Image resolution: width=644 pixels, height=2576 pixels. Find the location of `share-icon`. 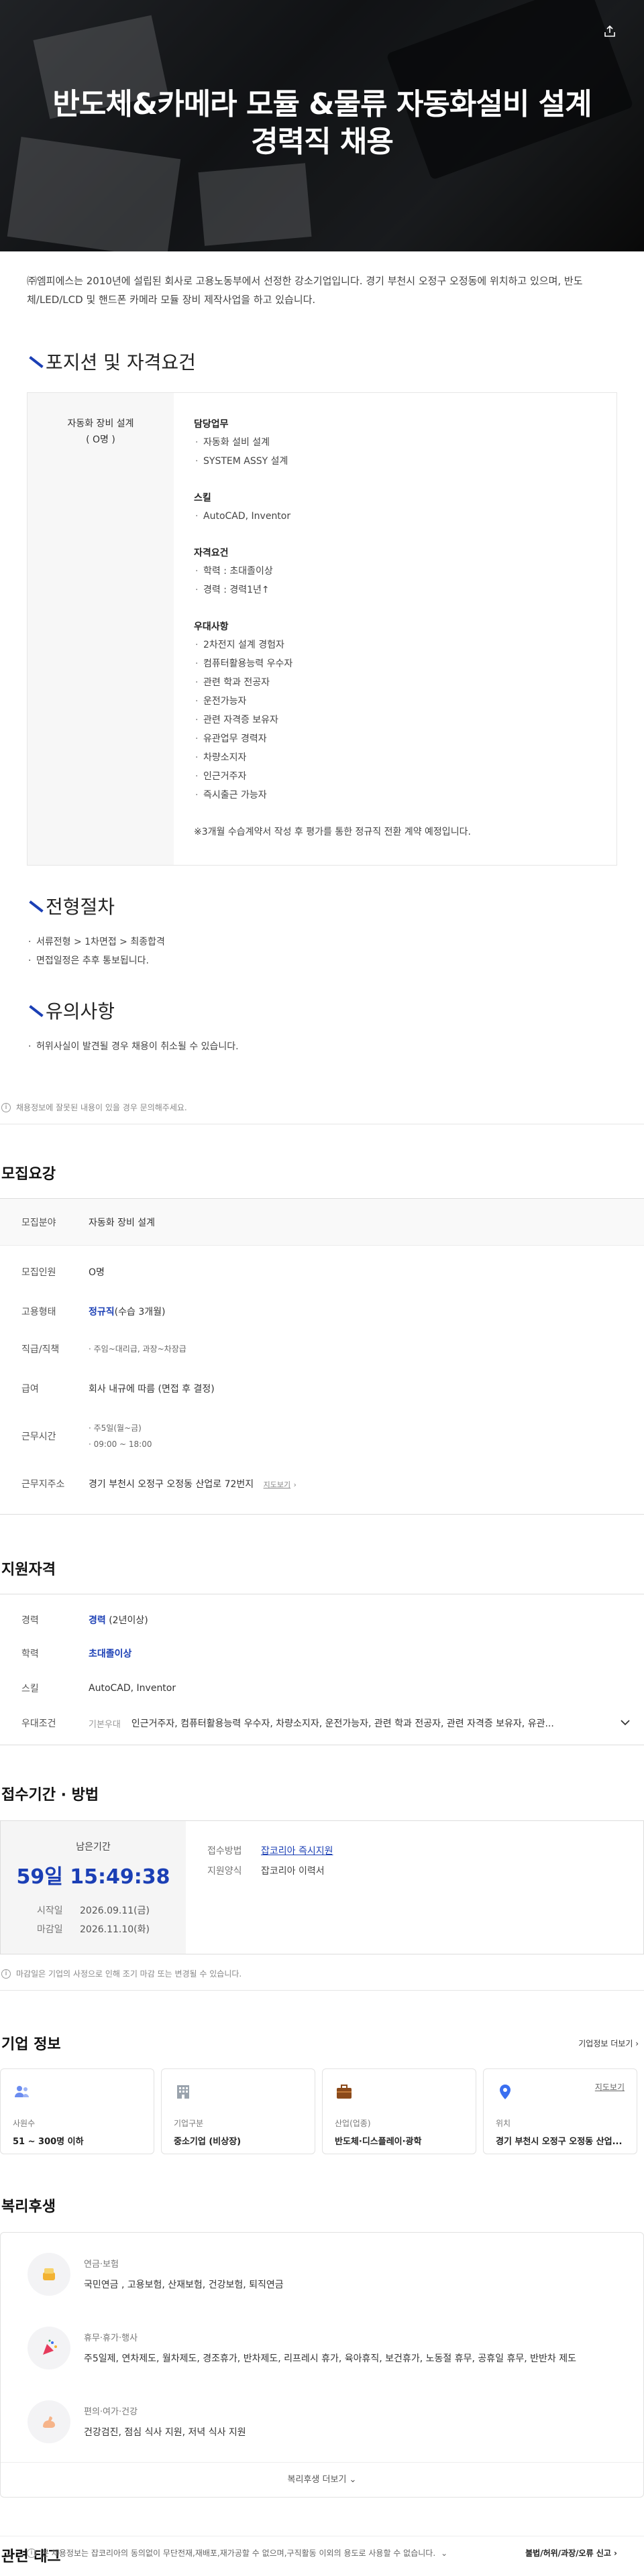

share-icon is located at coordinates (609, 31).